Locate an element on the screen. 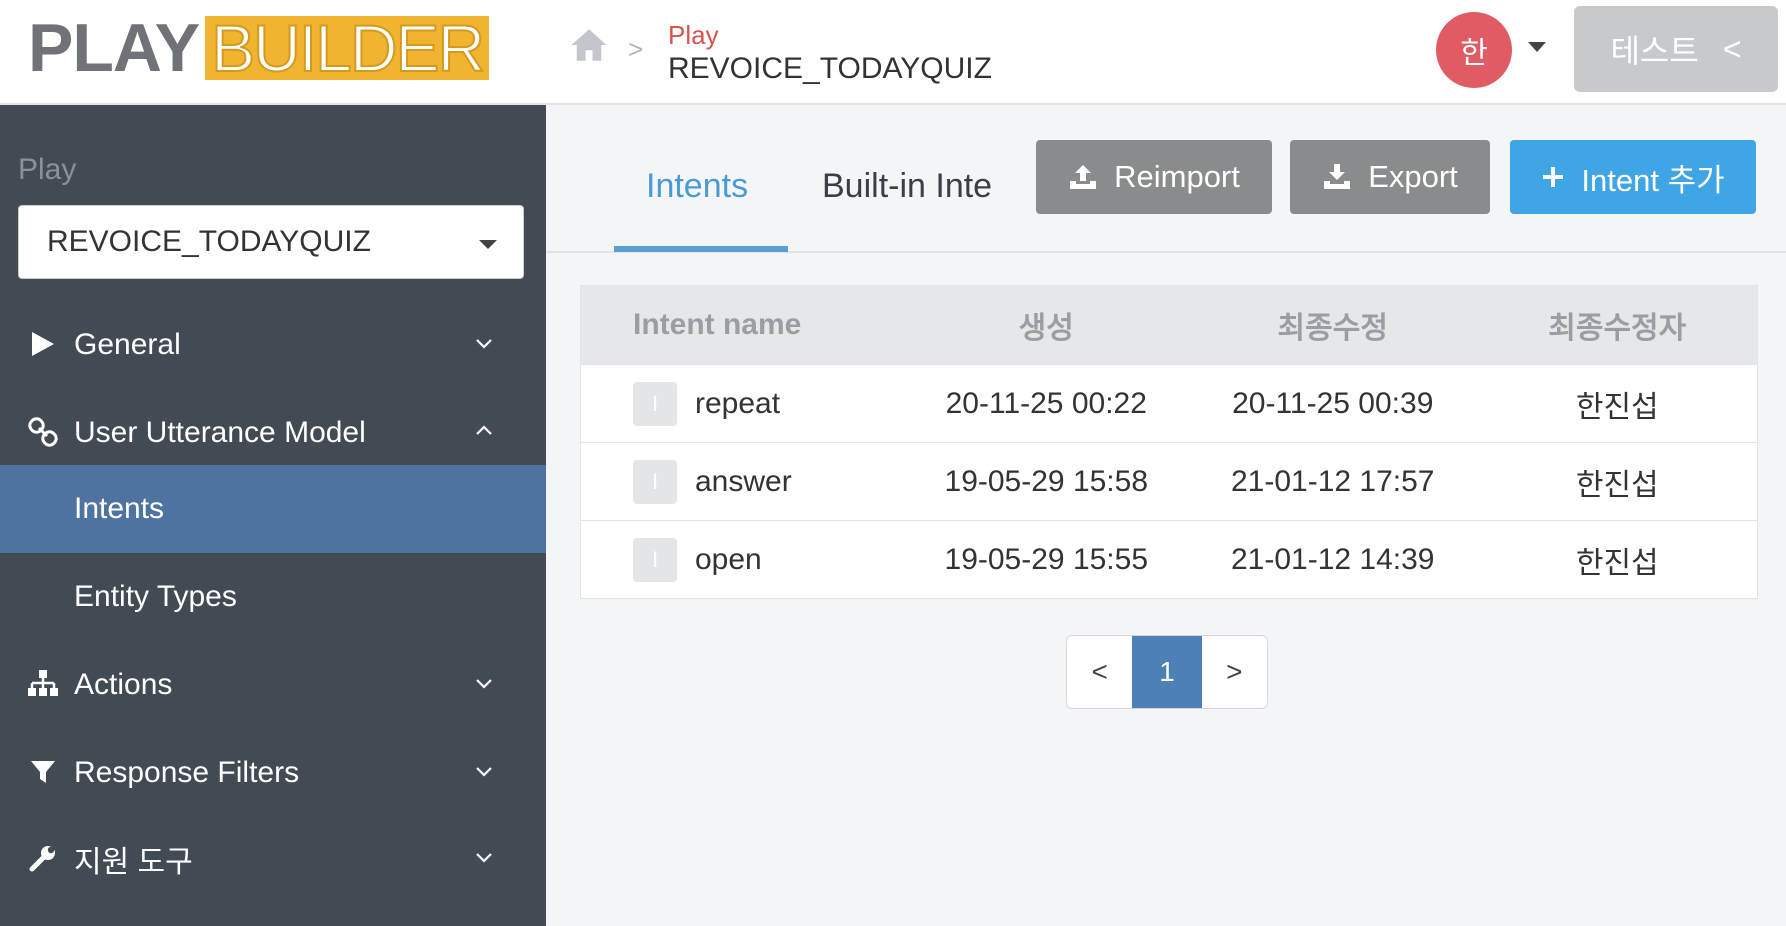 This screenshot has width=1786, height=926. created-cell: 20-11-25 00:22 is located at coordinates (1046, 403).